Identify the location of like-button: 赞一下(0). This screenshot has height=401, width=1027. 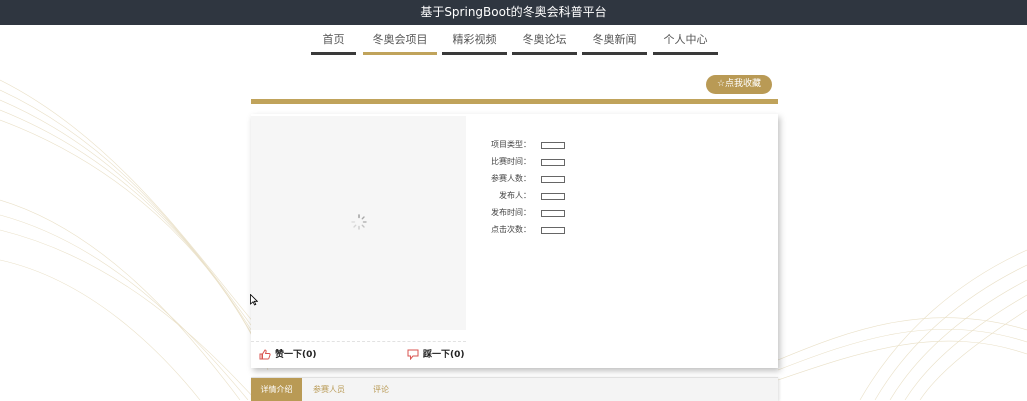
(299, 355).